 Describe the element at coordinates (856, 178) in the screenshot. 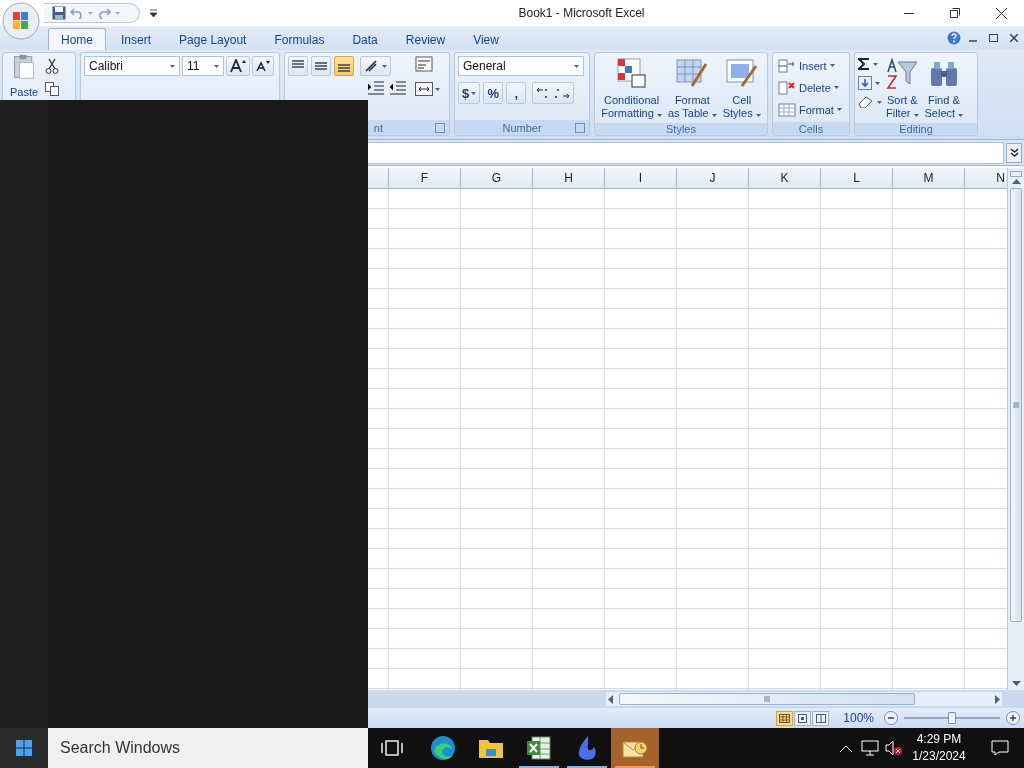

I see `column-header: L` at that location.